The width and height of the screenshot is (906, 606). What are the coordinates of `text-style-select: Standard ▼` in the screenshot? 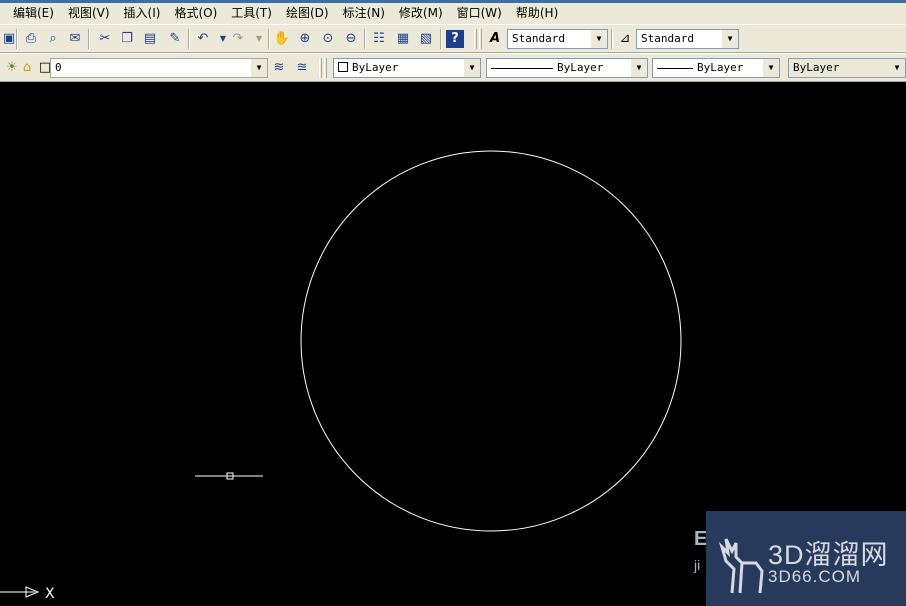 It's located at (557, 39).